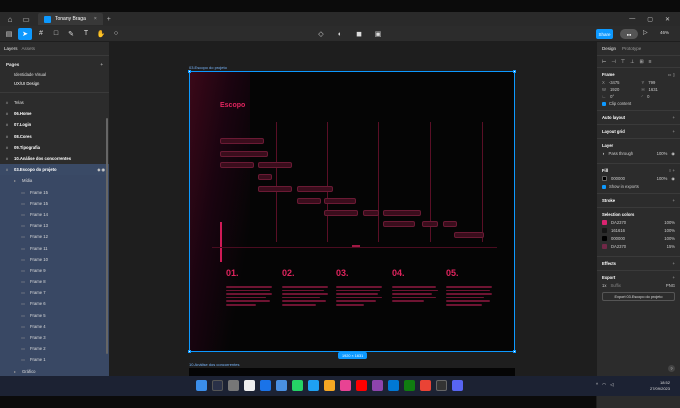  What do you see at coordinates (95, 19) in the screenshot?
I see `close-tab-icon: ×` at bounding box center [95, 19].